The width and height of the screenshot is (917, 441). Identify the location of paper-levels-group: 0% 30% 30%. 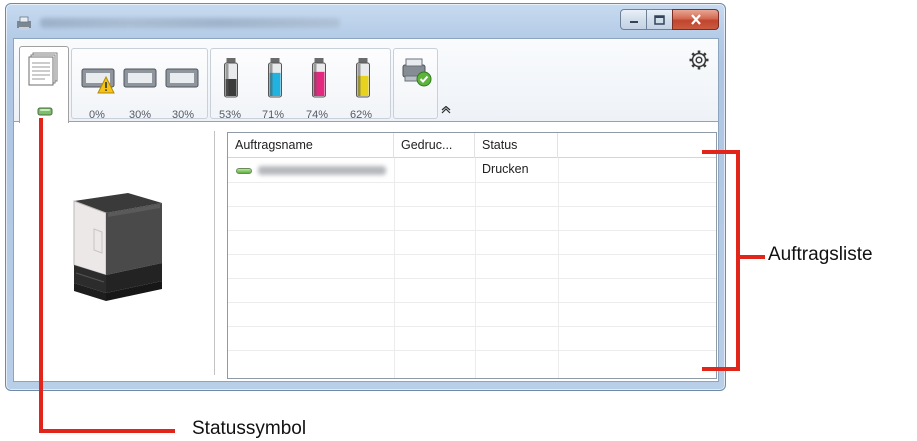
(139, 84).